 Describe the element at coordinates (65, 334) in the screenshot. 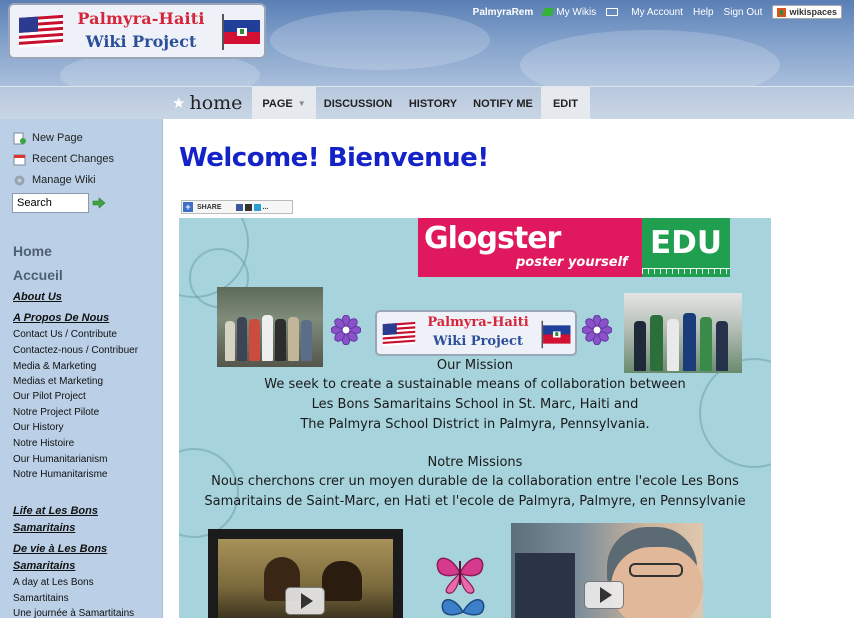

I see `nav-link: Contact Us / Contribute` at that location.